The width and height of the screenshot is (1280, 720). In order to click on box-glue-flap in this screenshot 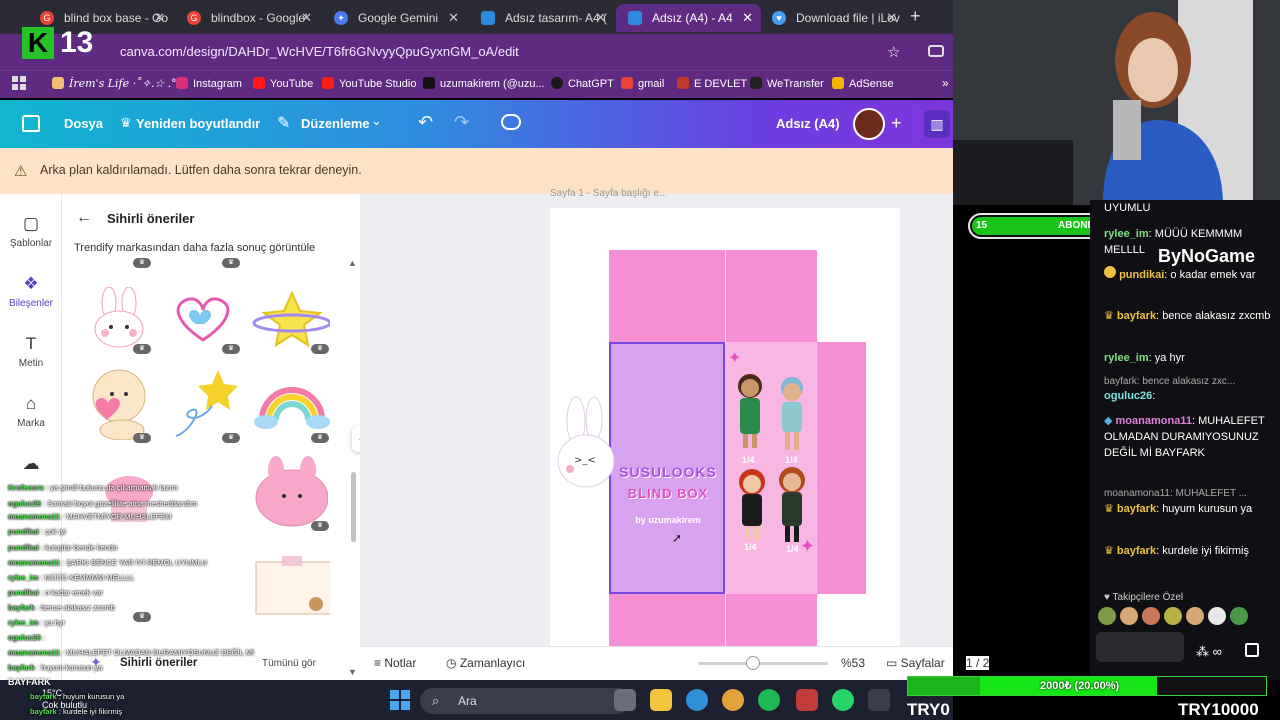, I will do `click(841, 468)`.